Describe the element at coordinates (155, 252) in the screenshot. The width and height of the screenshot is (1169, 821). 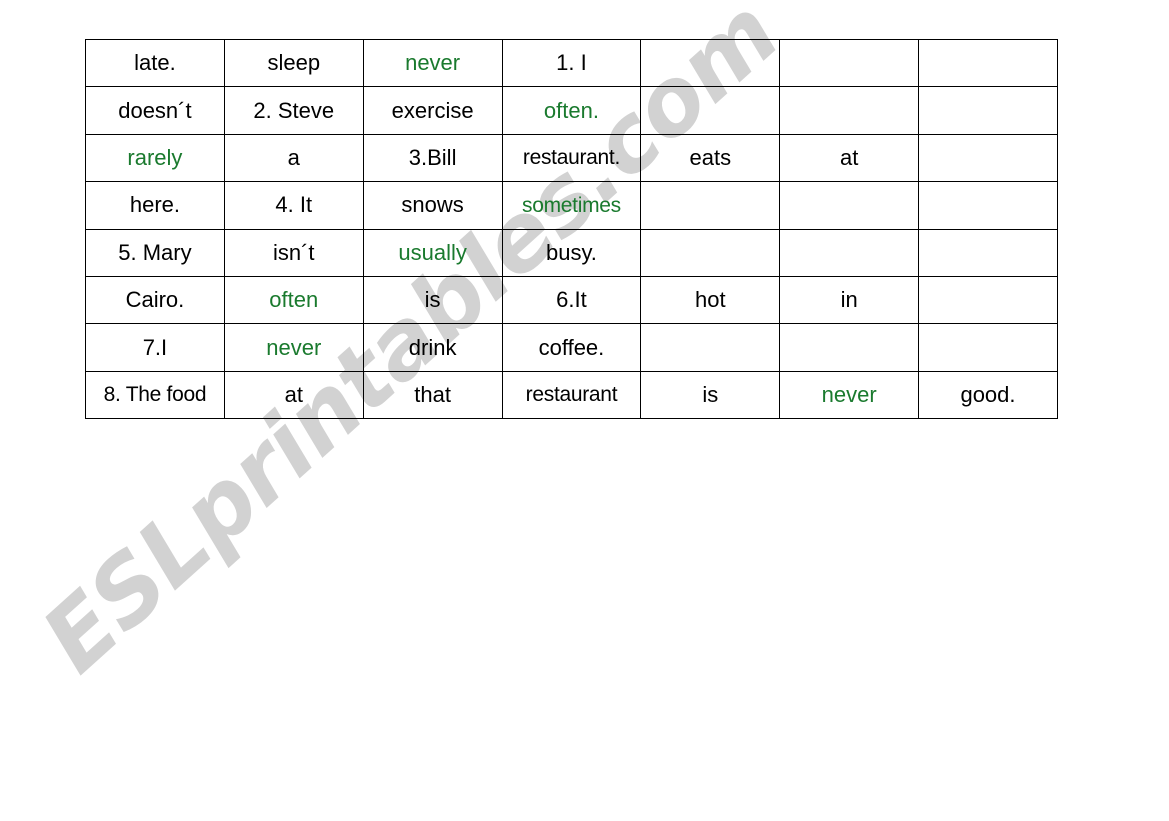
I see `word-cell: 5. Mary` at that location.